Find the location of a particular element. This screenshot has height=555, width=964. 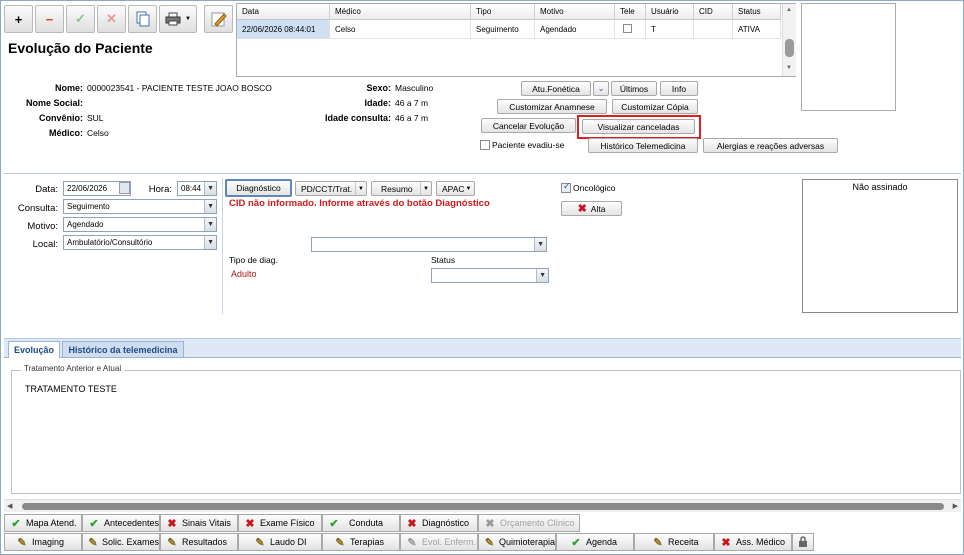

info-button: Info is located at coordinates (679, 88).